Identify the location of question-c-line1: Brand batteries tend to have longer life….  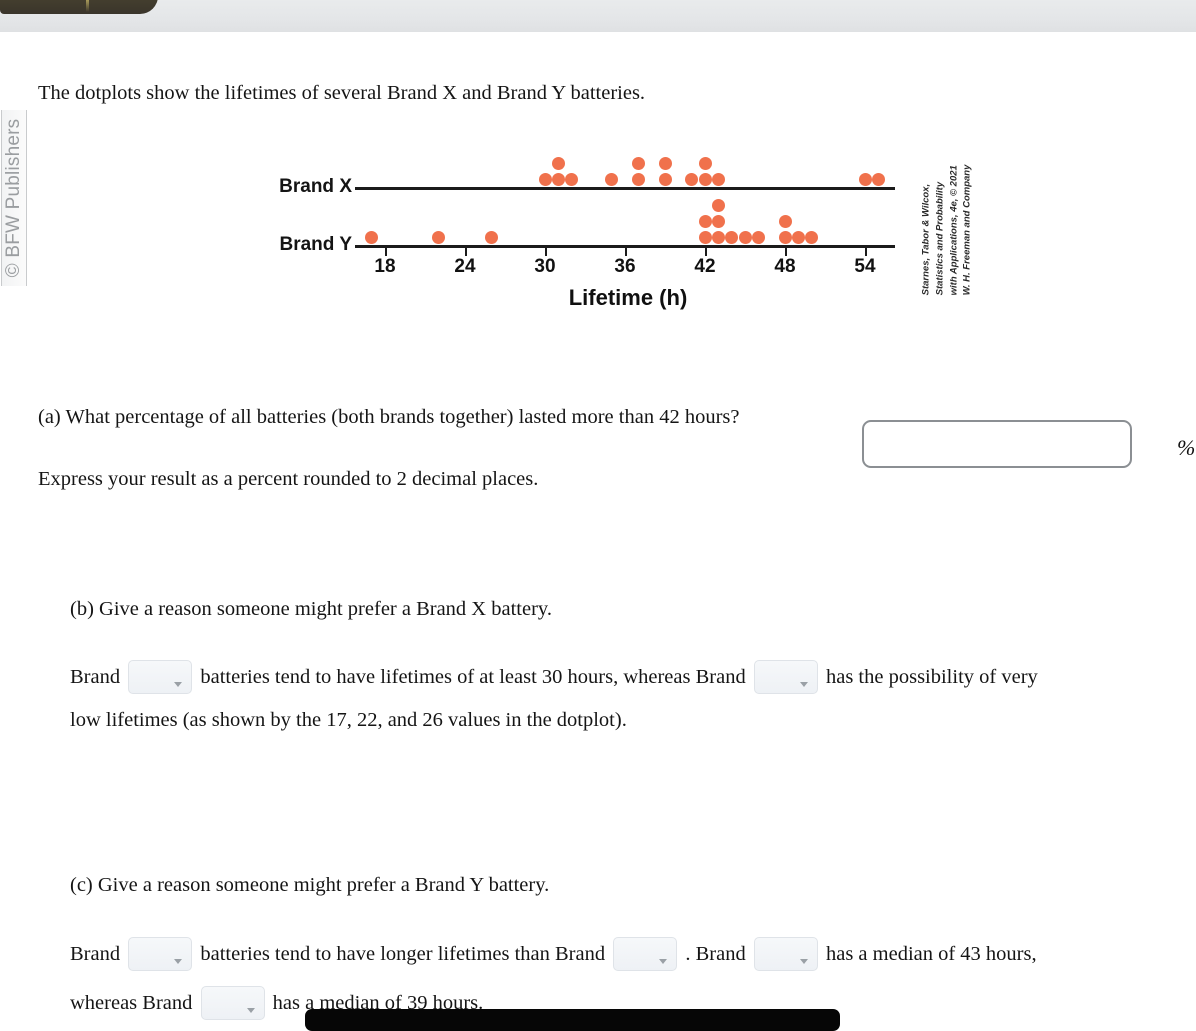
(553, 954).